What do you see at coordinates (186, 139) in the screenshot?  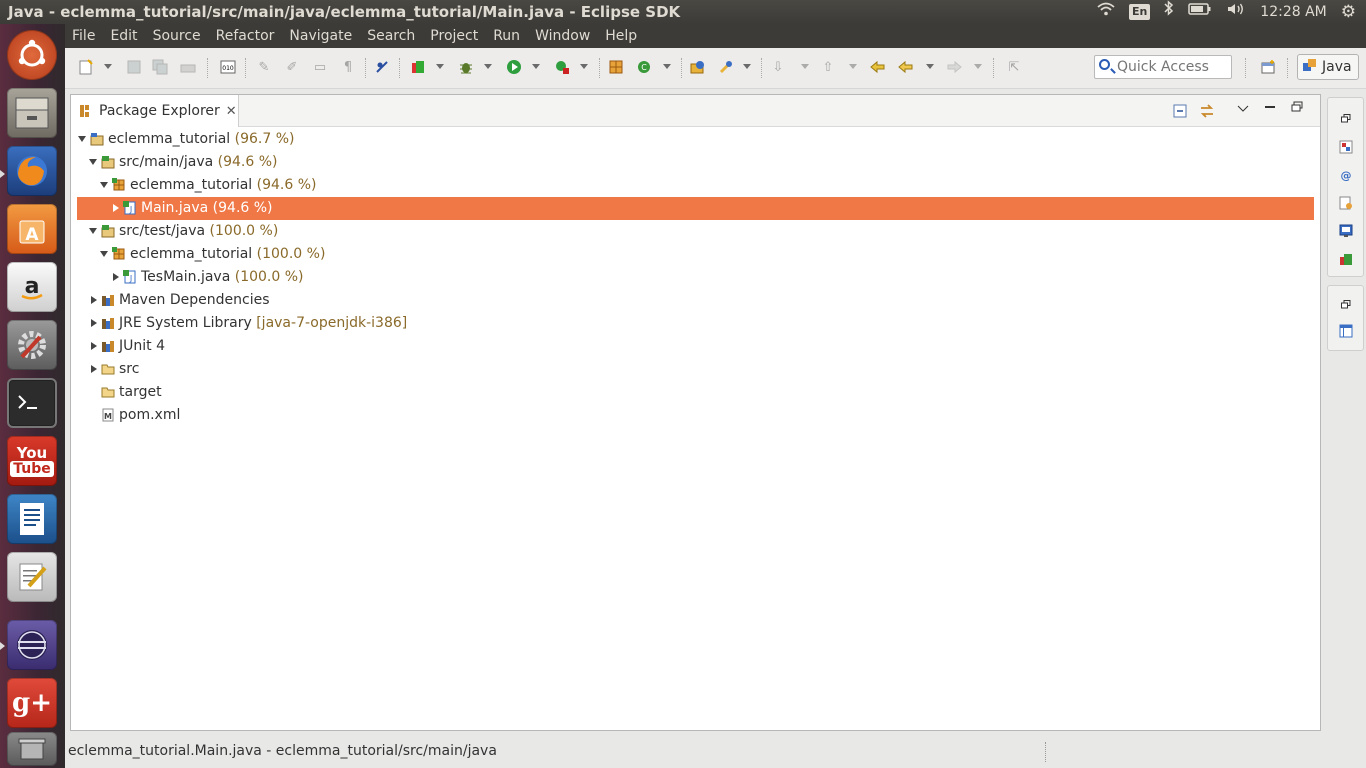 I see `tree-item-project: eclemma_tutorial (96.7 %)` at bounding box center [186, 139].